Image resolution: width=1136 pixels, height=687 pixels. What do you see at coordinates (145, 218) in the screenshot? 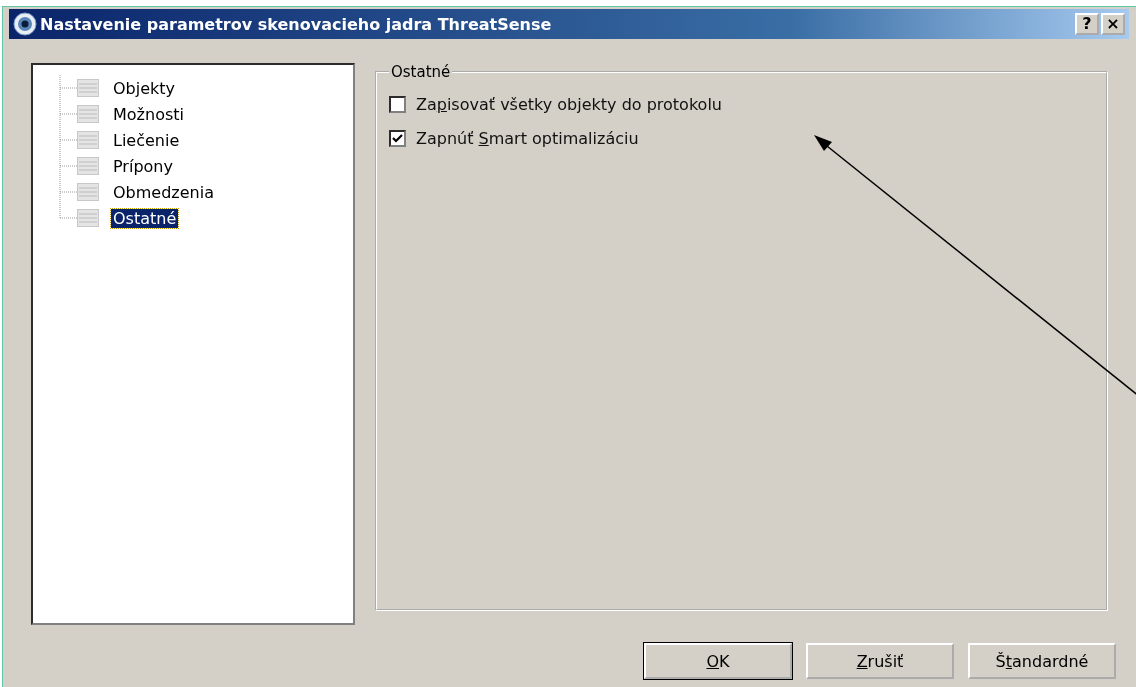
I see `tree-item: Ostatné` at bounding box center [145, 218].